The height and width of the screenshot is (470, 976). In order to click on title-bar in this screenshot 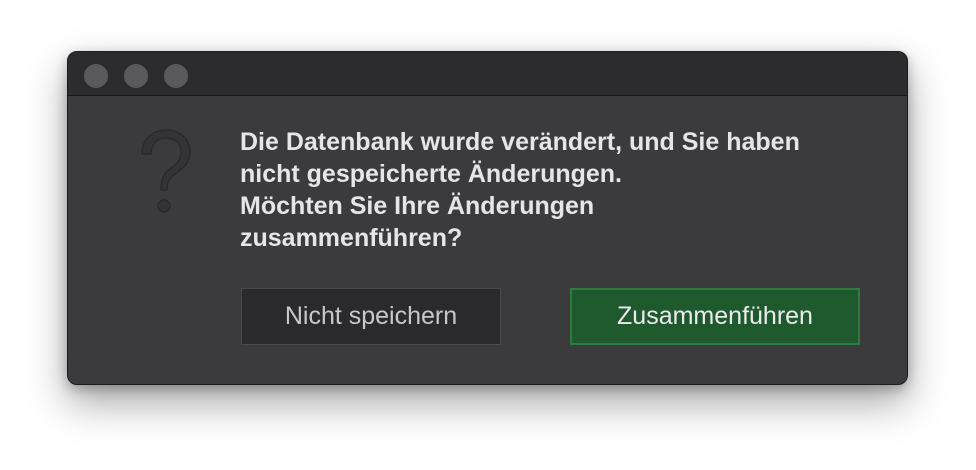, I will do `click(487, 74)`.